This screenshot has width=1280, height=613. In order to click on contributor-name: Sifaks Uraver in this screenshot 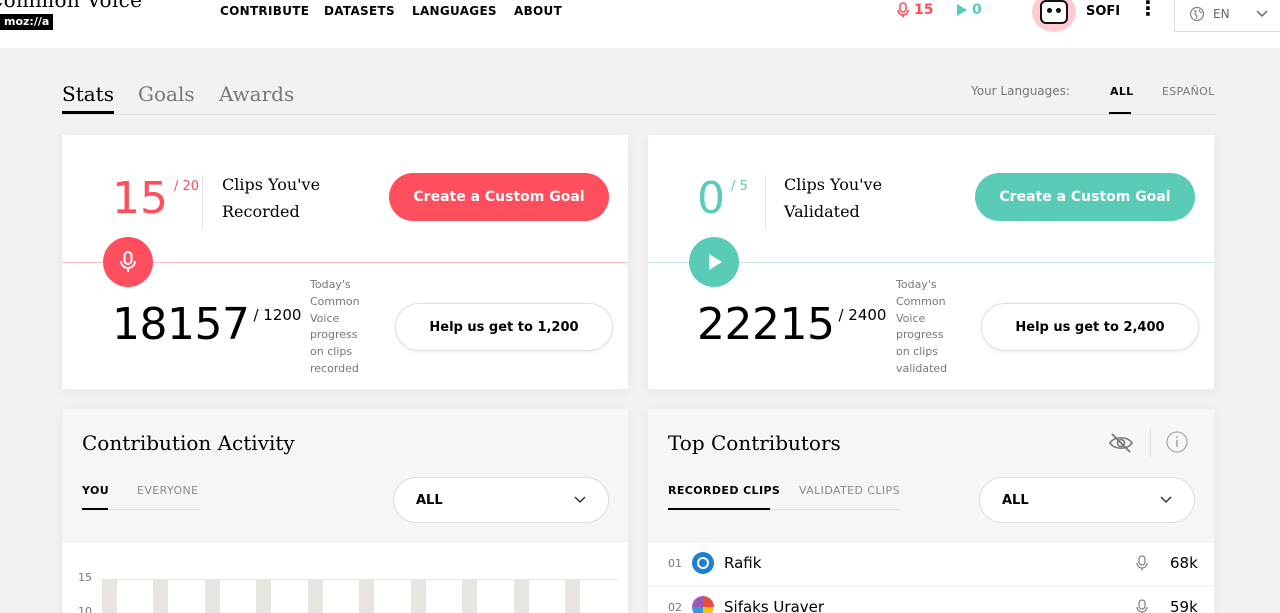, I will do `click(774, 605)`.